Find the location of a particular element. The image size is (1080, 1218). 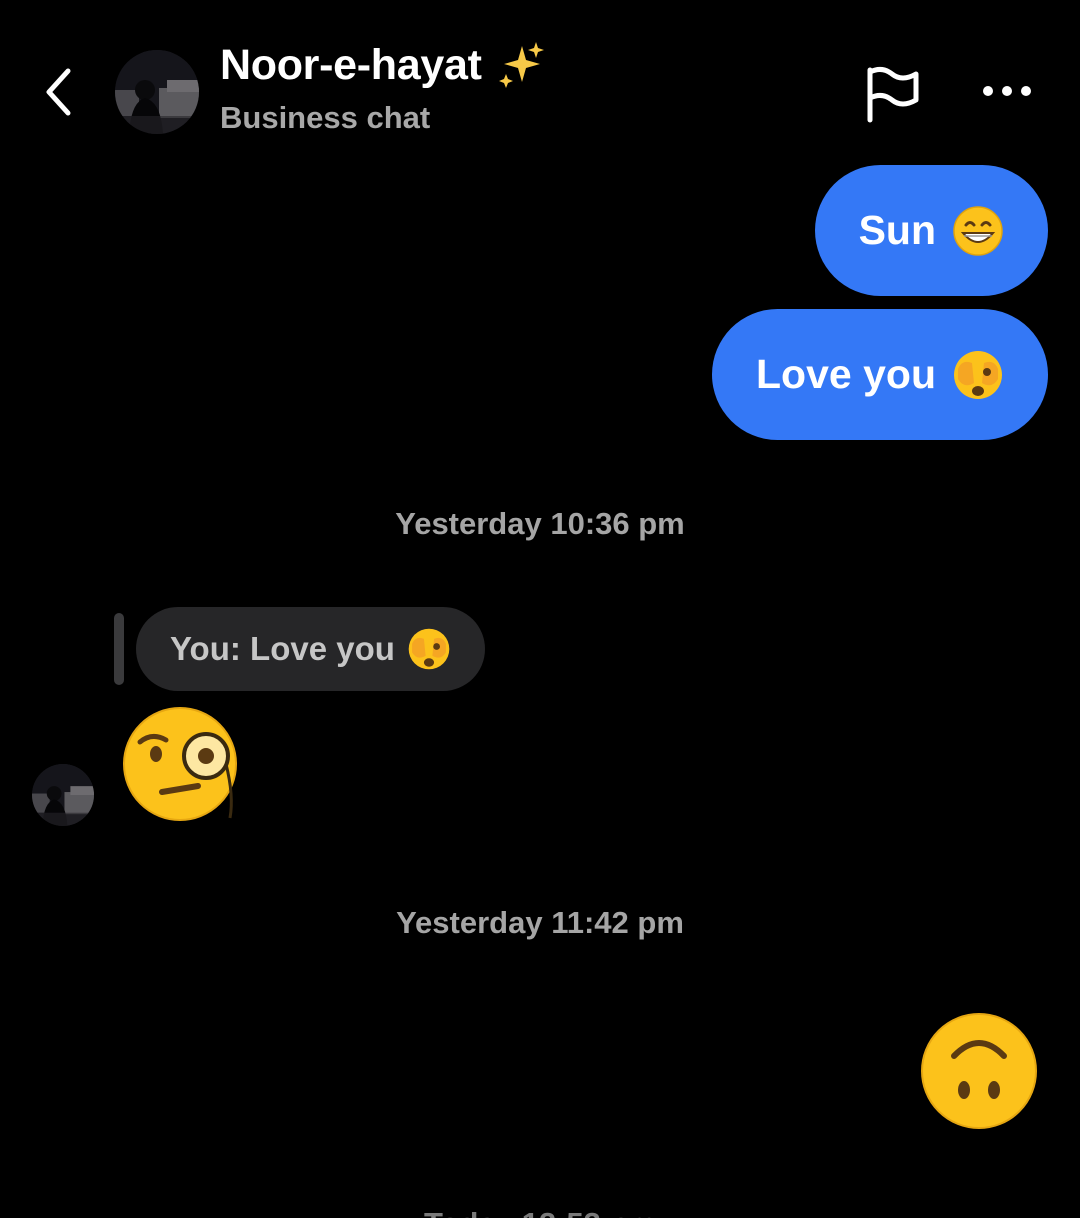

chevron-left-icon is located at coordinates (58, 92).